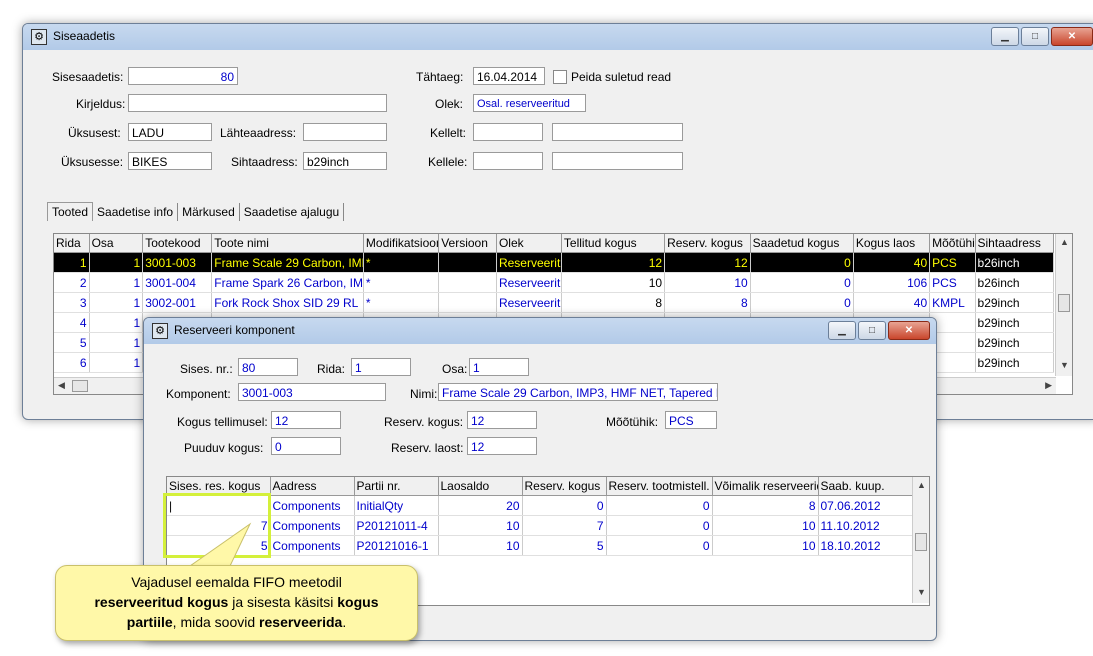 The width and height of the screenshot is (1093, 656). What do you see at coordinates (802, 243) in the screenshot?
I see `col-header: Saadetud kogus` at bounding box center [802, 243].